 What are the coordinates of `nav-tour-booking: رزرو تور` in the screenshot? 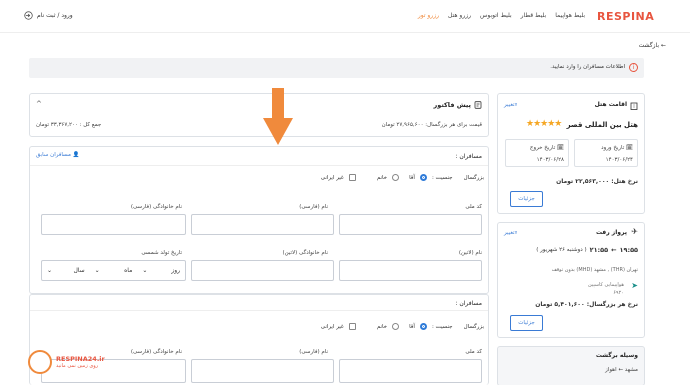 It's located at (428, 15).